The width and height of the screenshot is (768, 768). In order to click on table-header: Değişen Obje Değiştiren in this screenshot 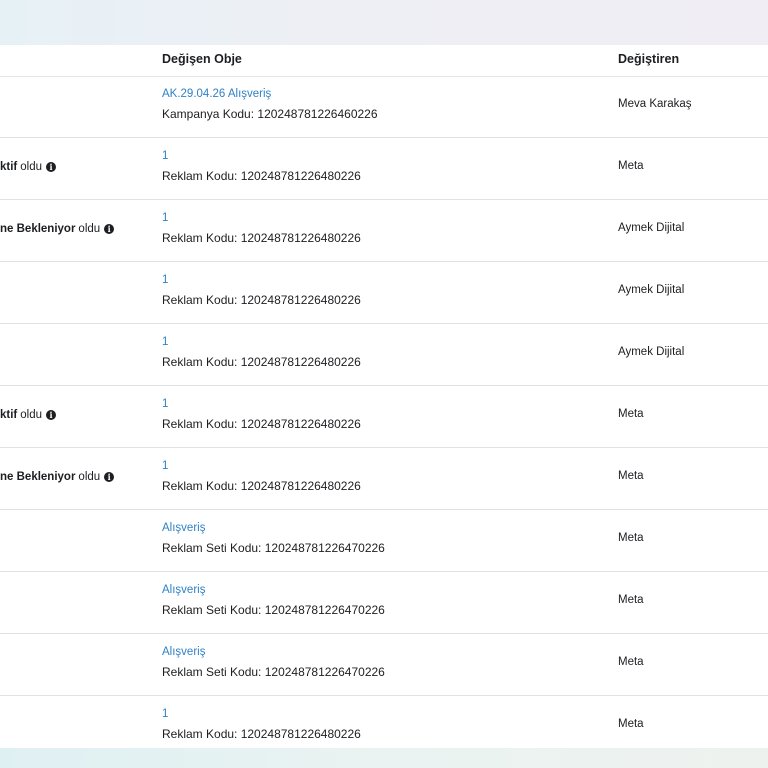, I will do `click(384, 61)`.